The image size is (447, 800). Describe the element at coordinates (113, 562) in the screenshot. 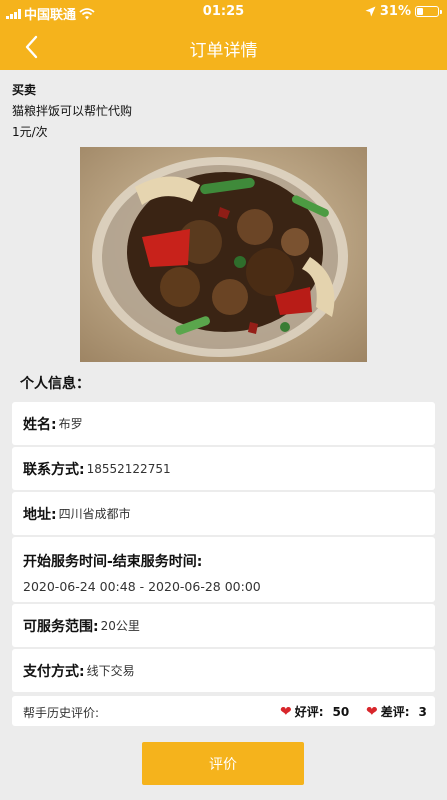

I see `service-time-label: 开始服务时间-结束服务时间:` at that location.